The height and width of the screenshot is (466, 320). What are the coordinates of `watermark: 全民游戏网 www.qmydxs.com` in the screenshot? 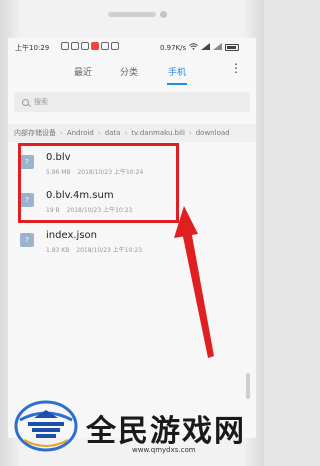 It's located at (132, 427).